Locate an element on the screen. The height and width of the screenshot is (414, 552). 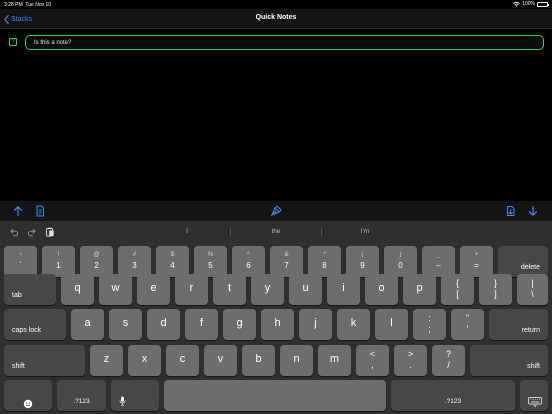
key-o: o is located at coordinates (381, 289).